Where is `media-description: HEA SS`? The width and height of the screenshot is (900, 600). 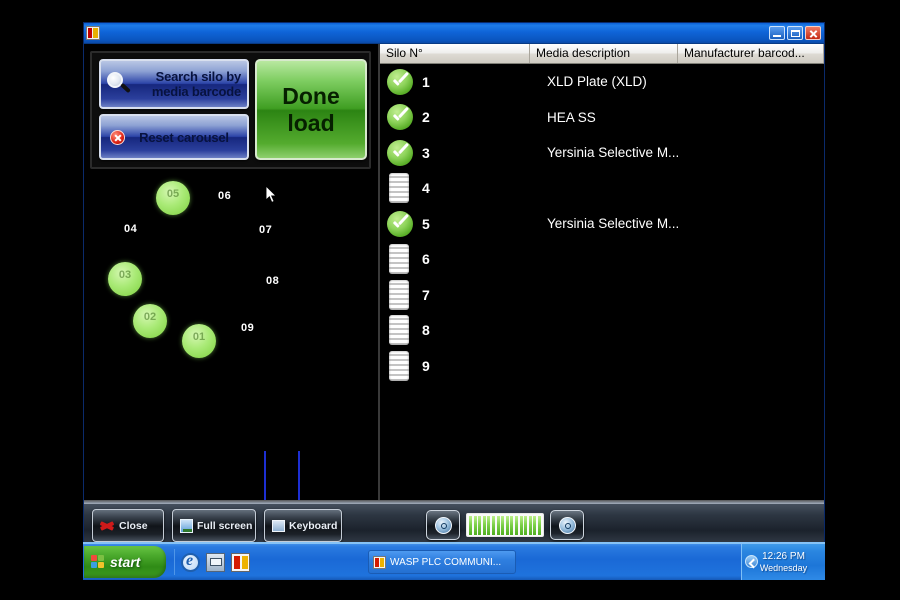
media-description: HEA SS is located at coordinates (571, 117).